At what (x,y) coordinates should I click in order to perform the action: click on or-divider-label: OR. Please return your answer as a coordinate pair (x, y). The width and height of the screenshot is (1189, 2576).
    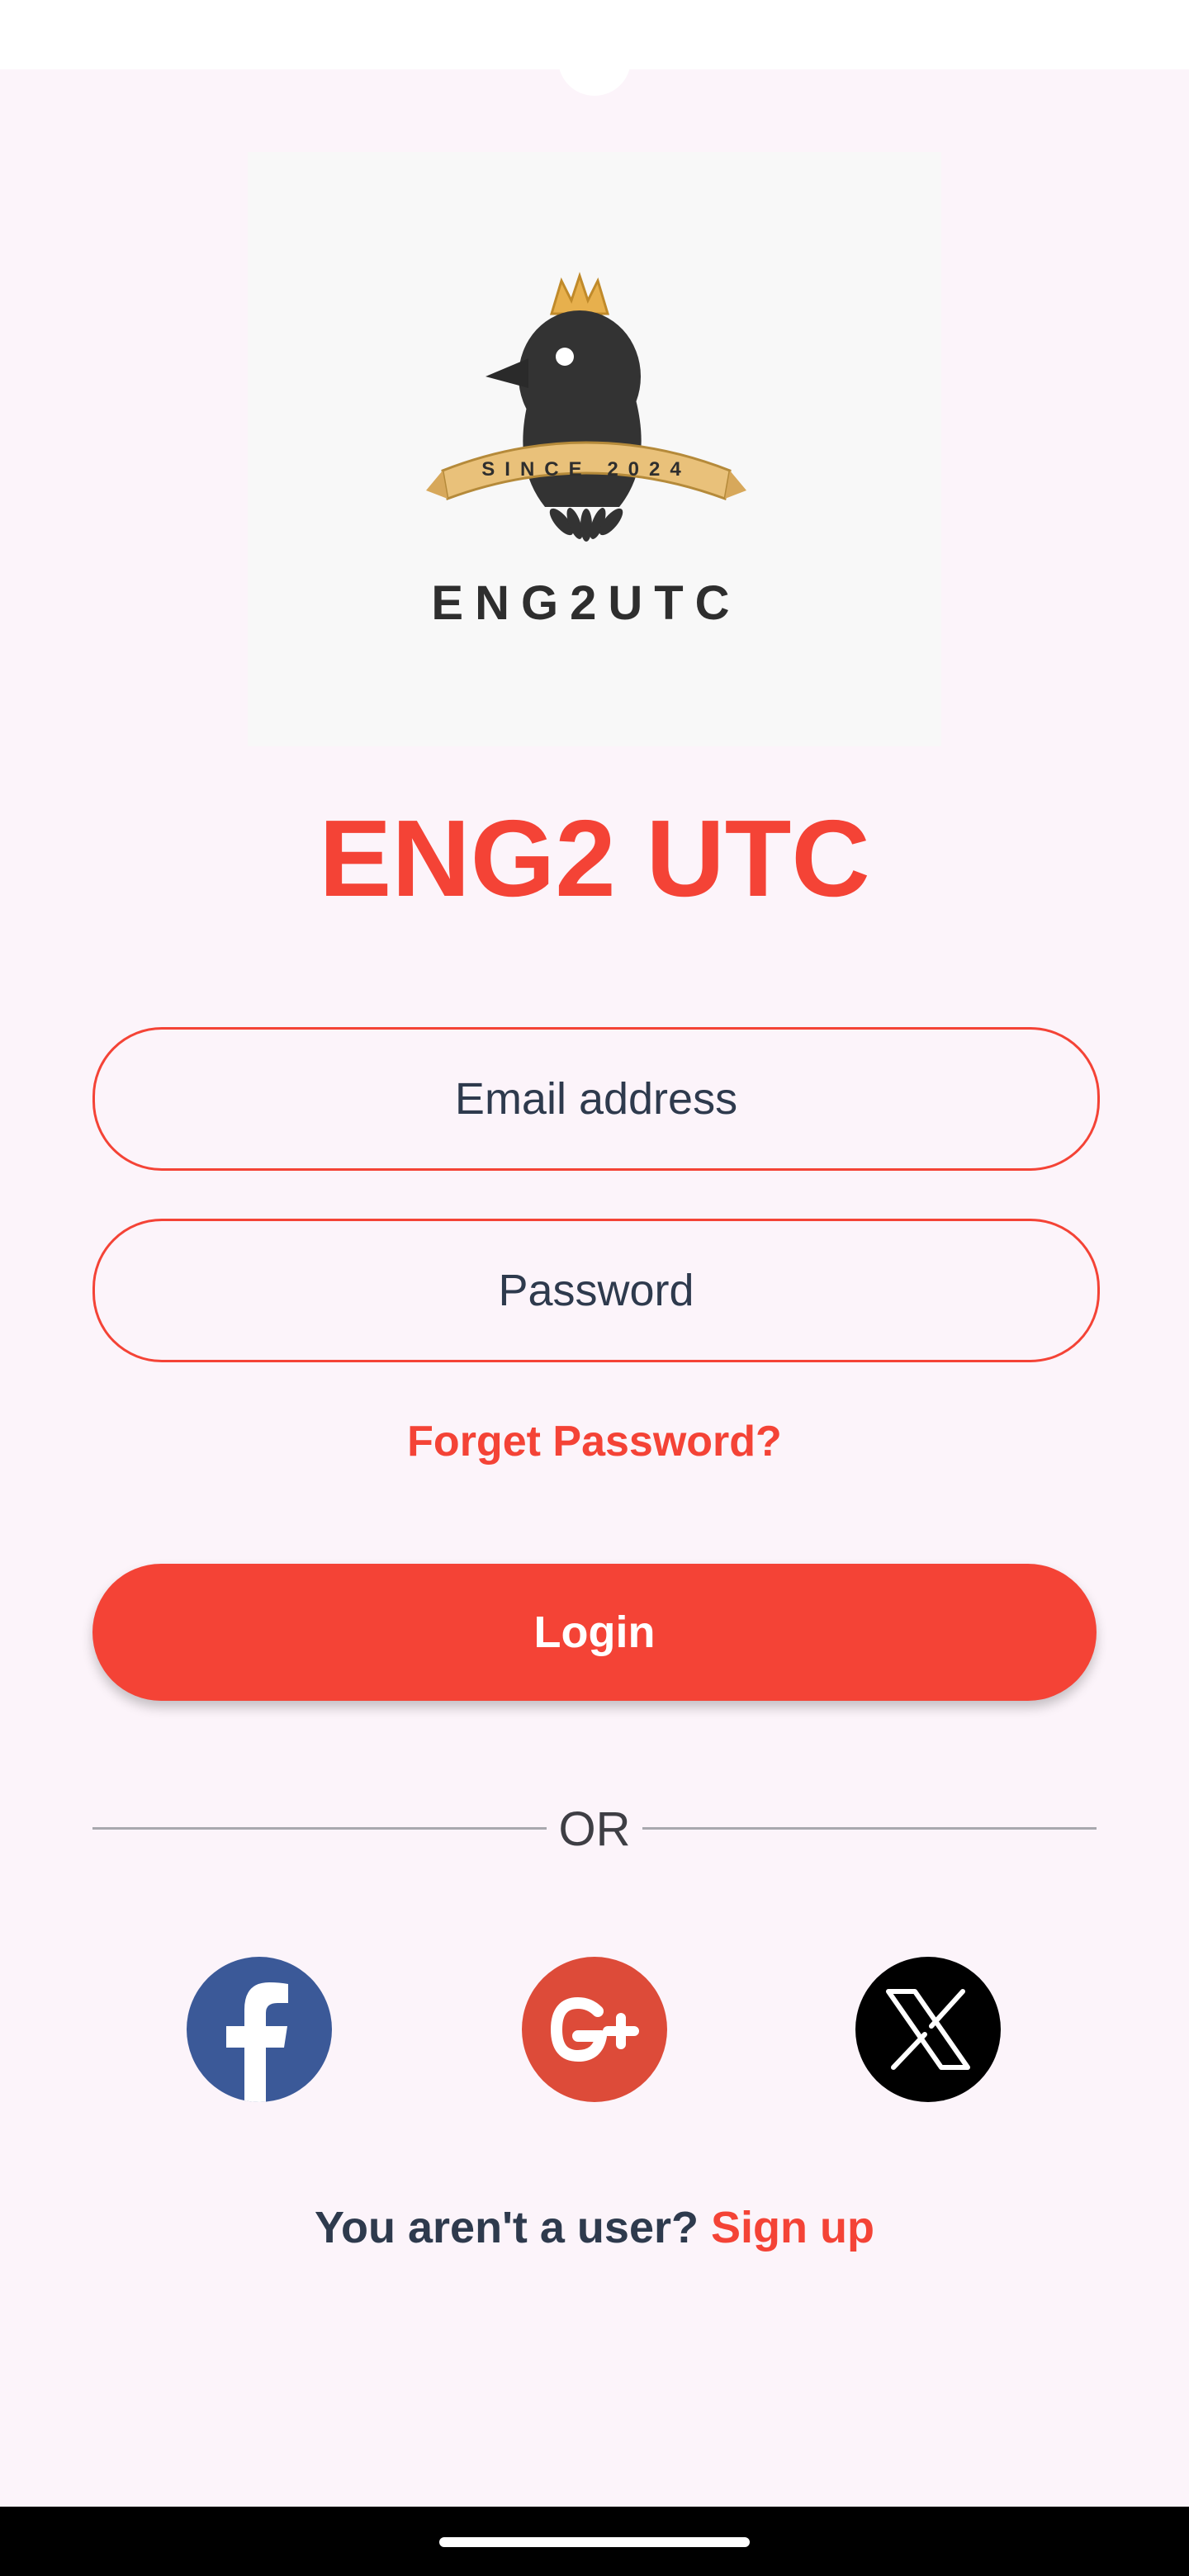
    Looking at the image, I should click on (594, 1829).